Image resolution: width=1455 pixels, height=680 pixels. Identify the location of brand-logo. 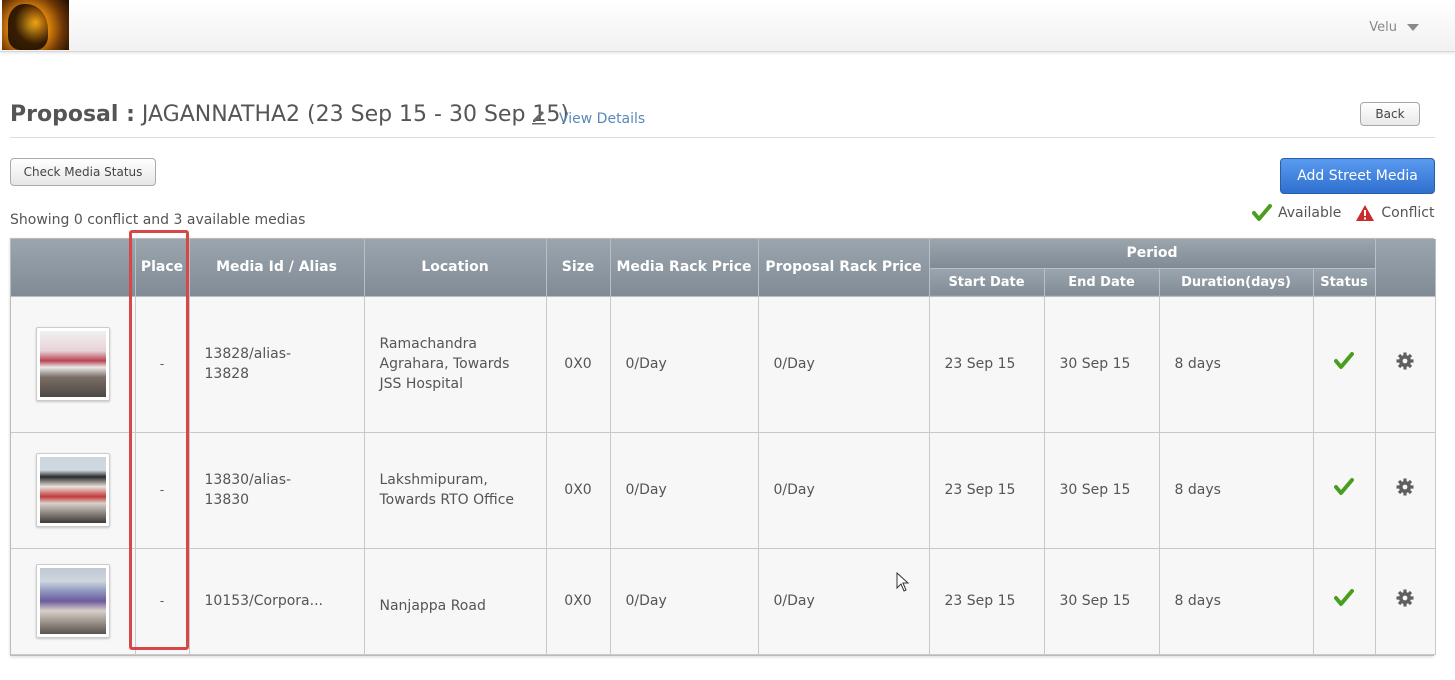
(35, 25).